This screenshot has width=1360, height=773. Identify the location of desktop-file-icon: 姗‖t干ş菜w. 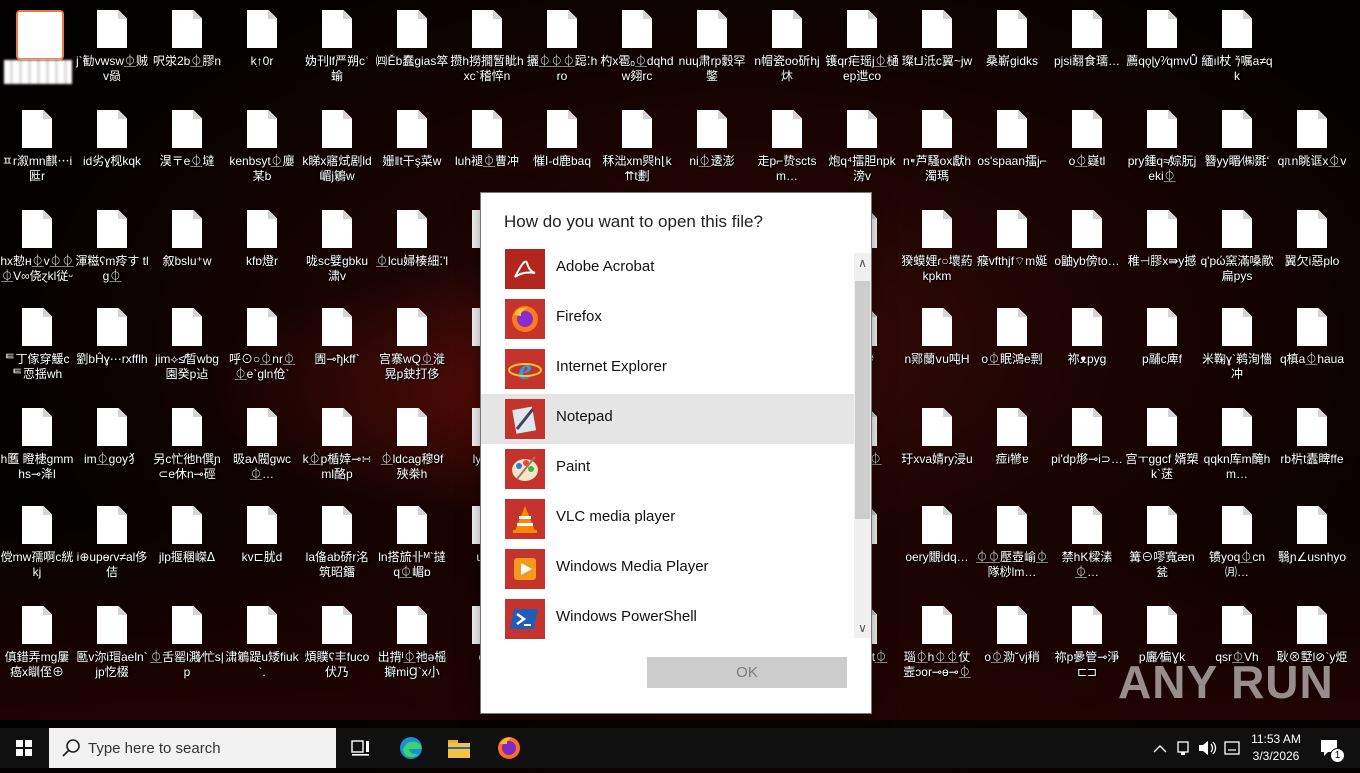
(412, 146).